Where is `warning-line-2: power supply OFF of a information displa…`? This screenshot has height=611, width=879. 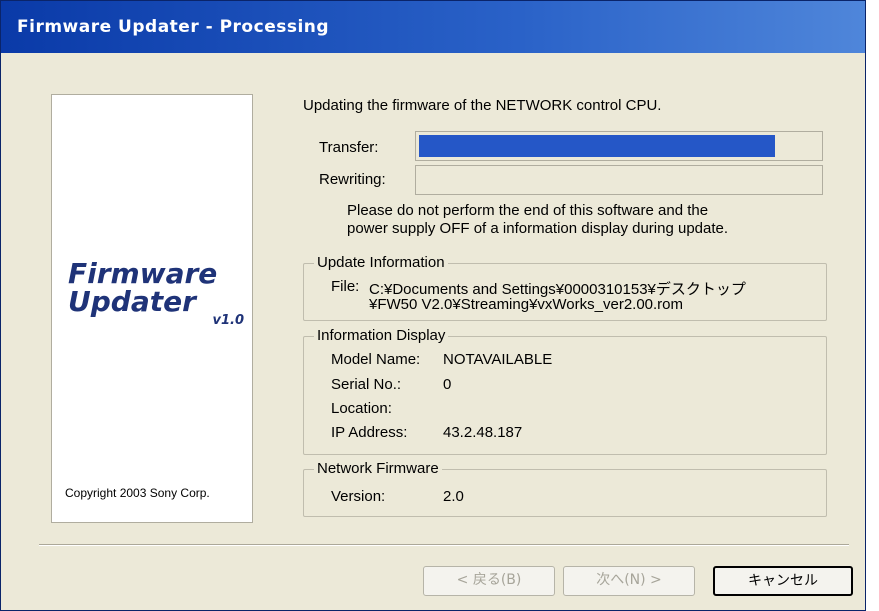 warning-line-2: power supply OFF of a information displa… is located at coordinates (538, 228).